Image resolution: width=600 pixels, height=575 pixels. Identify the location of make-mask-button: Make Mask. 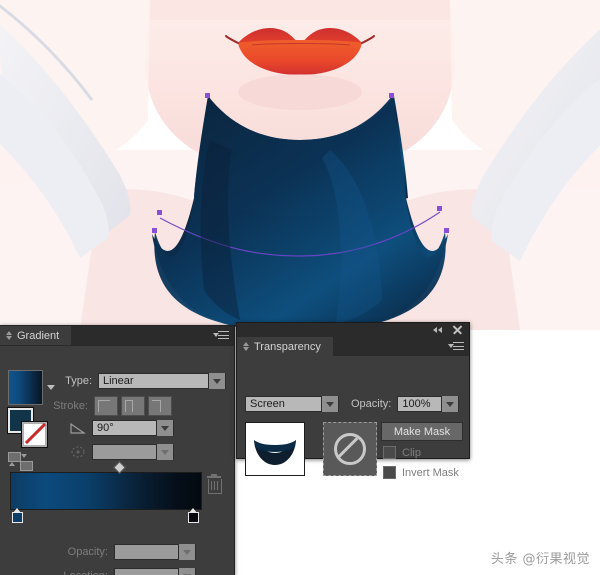
(422, 431).